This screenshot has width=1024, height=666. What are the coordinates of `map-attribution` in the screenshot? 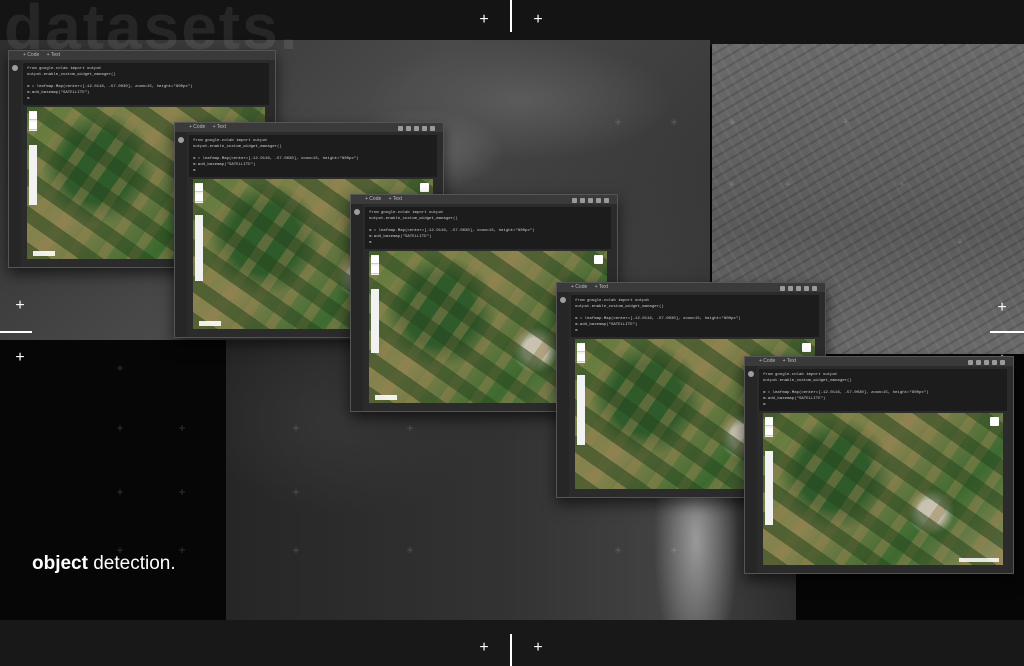 It's located at (979, 560).